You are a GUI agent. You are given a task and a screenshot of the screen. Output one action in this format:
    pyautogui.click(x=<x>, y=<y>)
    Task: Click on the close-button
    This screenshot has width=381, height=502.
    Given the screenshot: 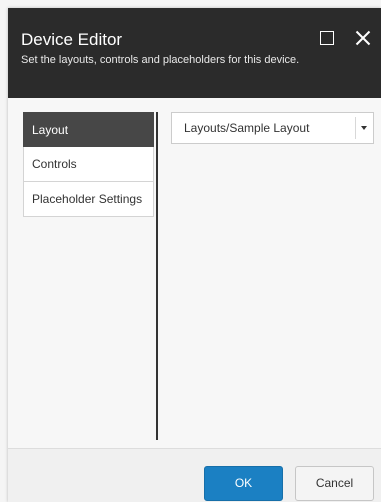 What is the action you would take?
    pyautogui.click(x=363, y=38)
    